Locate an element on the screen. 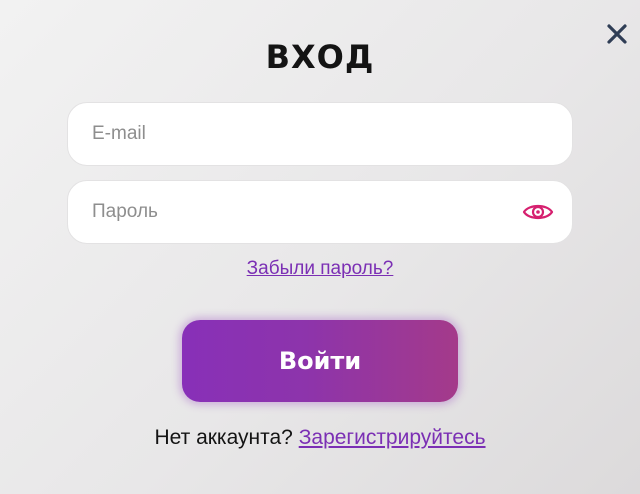 This screenshot has width=640, height=494. forgot-password-row: Забыли пароль? is located at coordinates (320, 269).